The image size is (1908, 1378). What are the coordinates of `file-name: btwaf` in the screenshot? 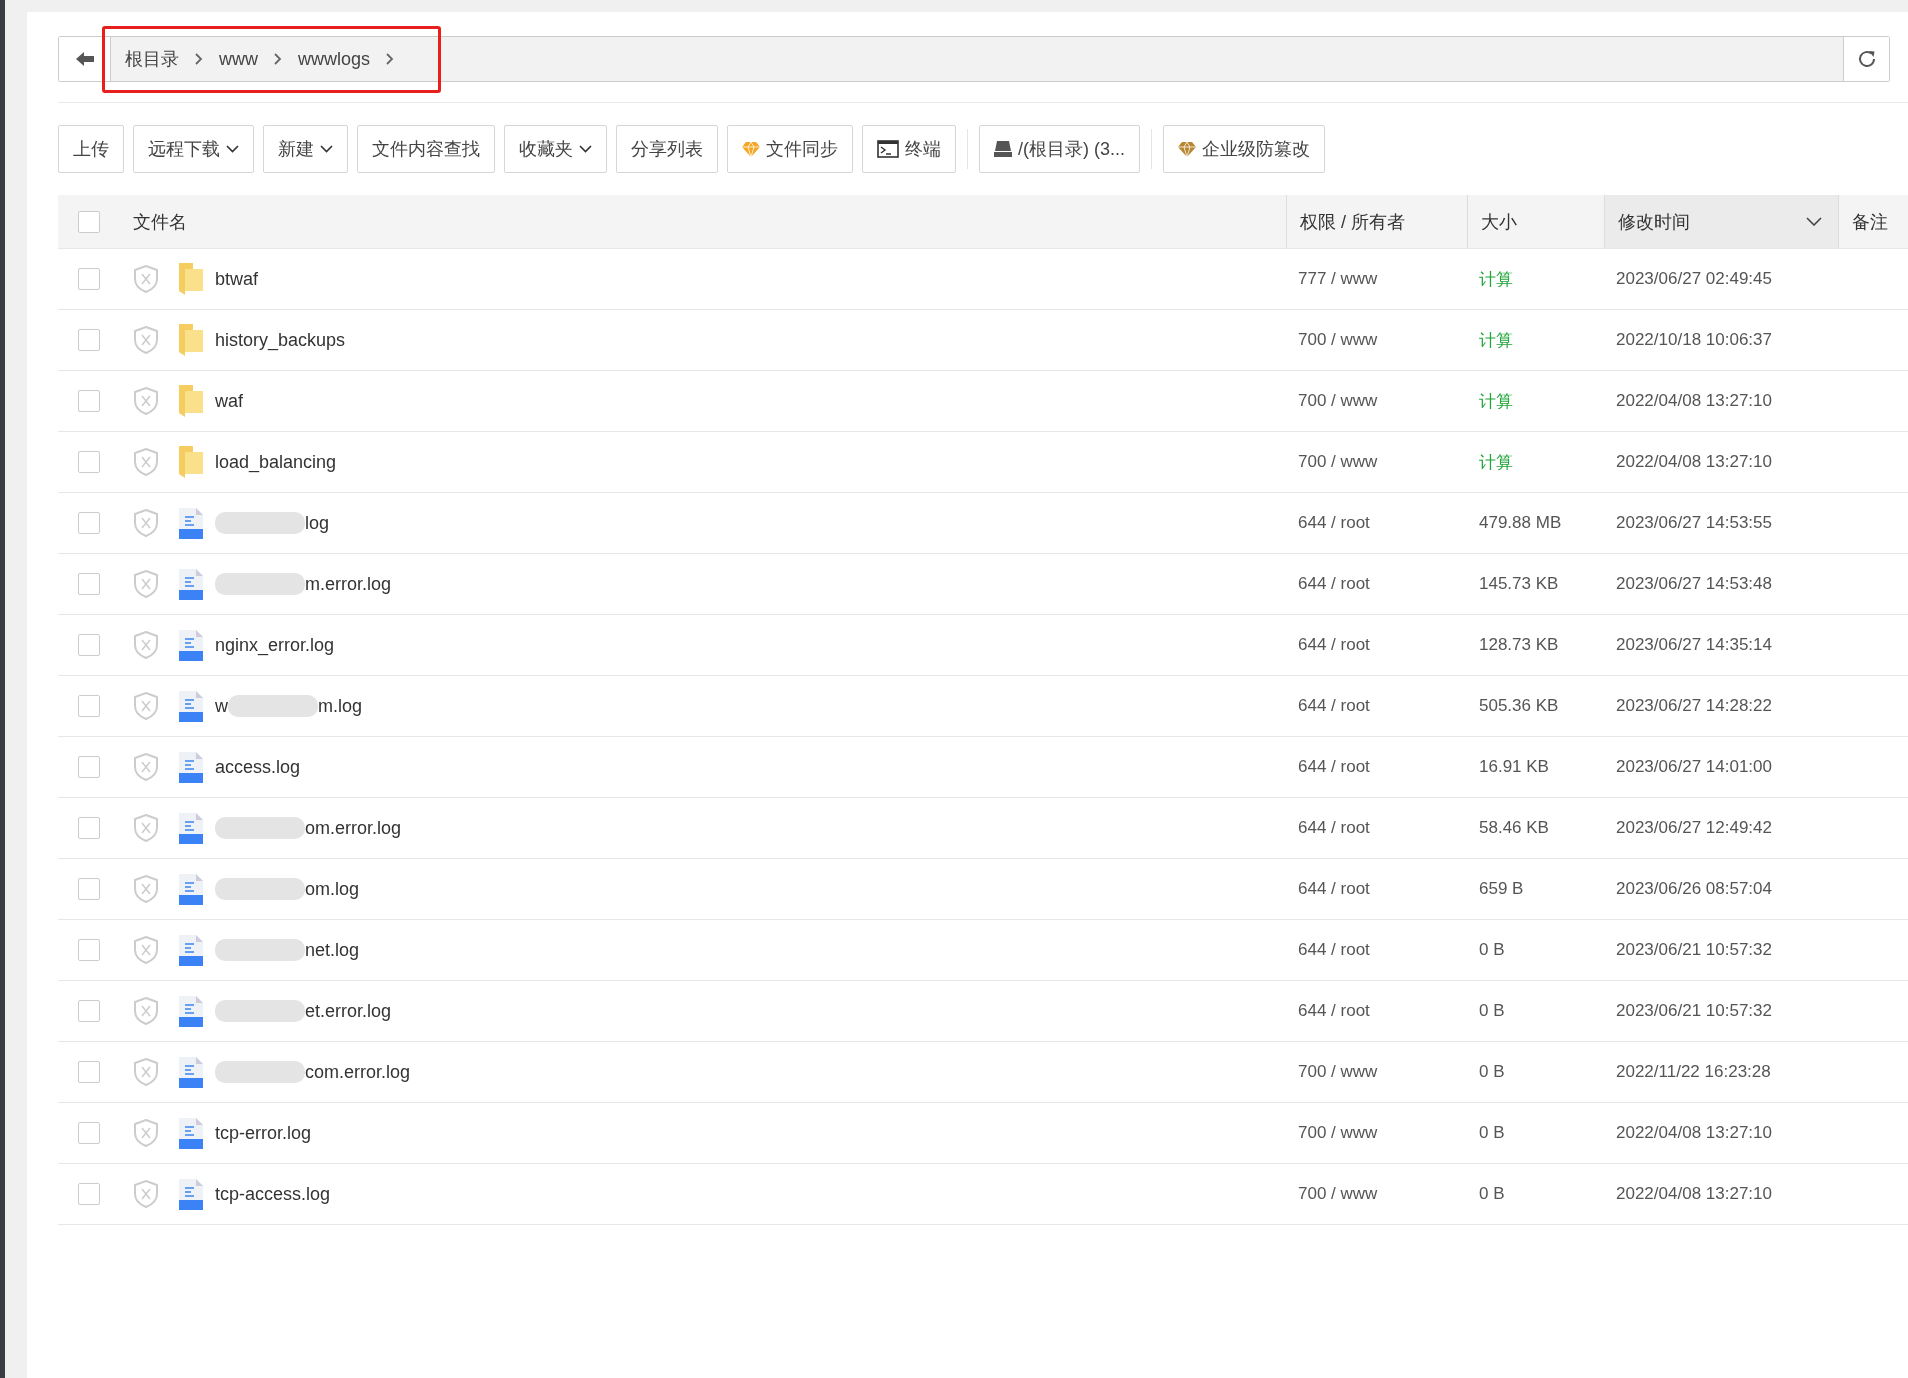 It's located at (237, 279).